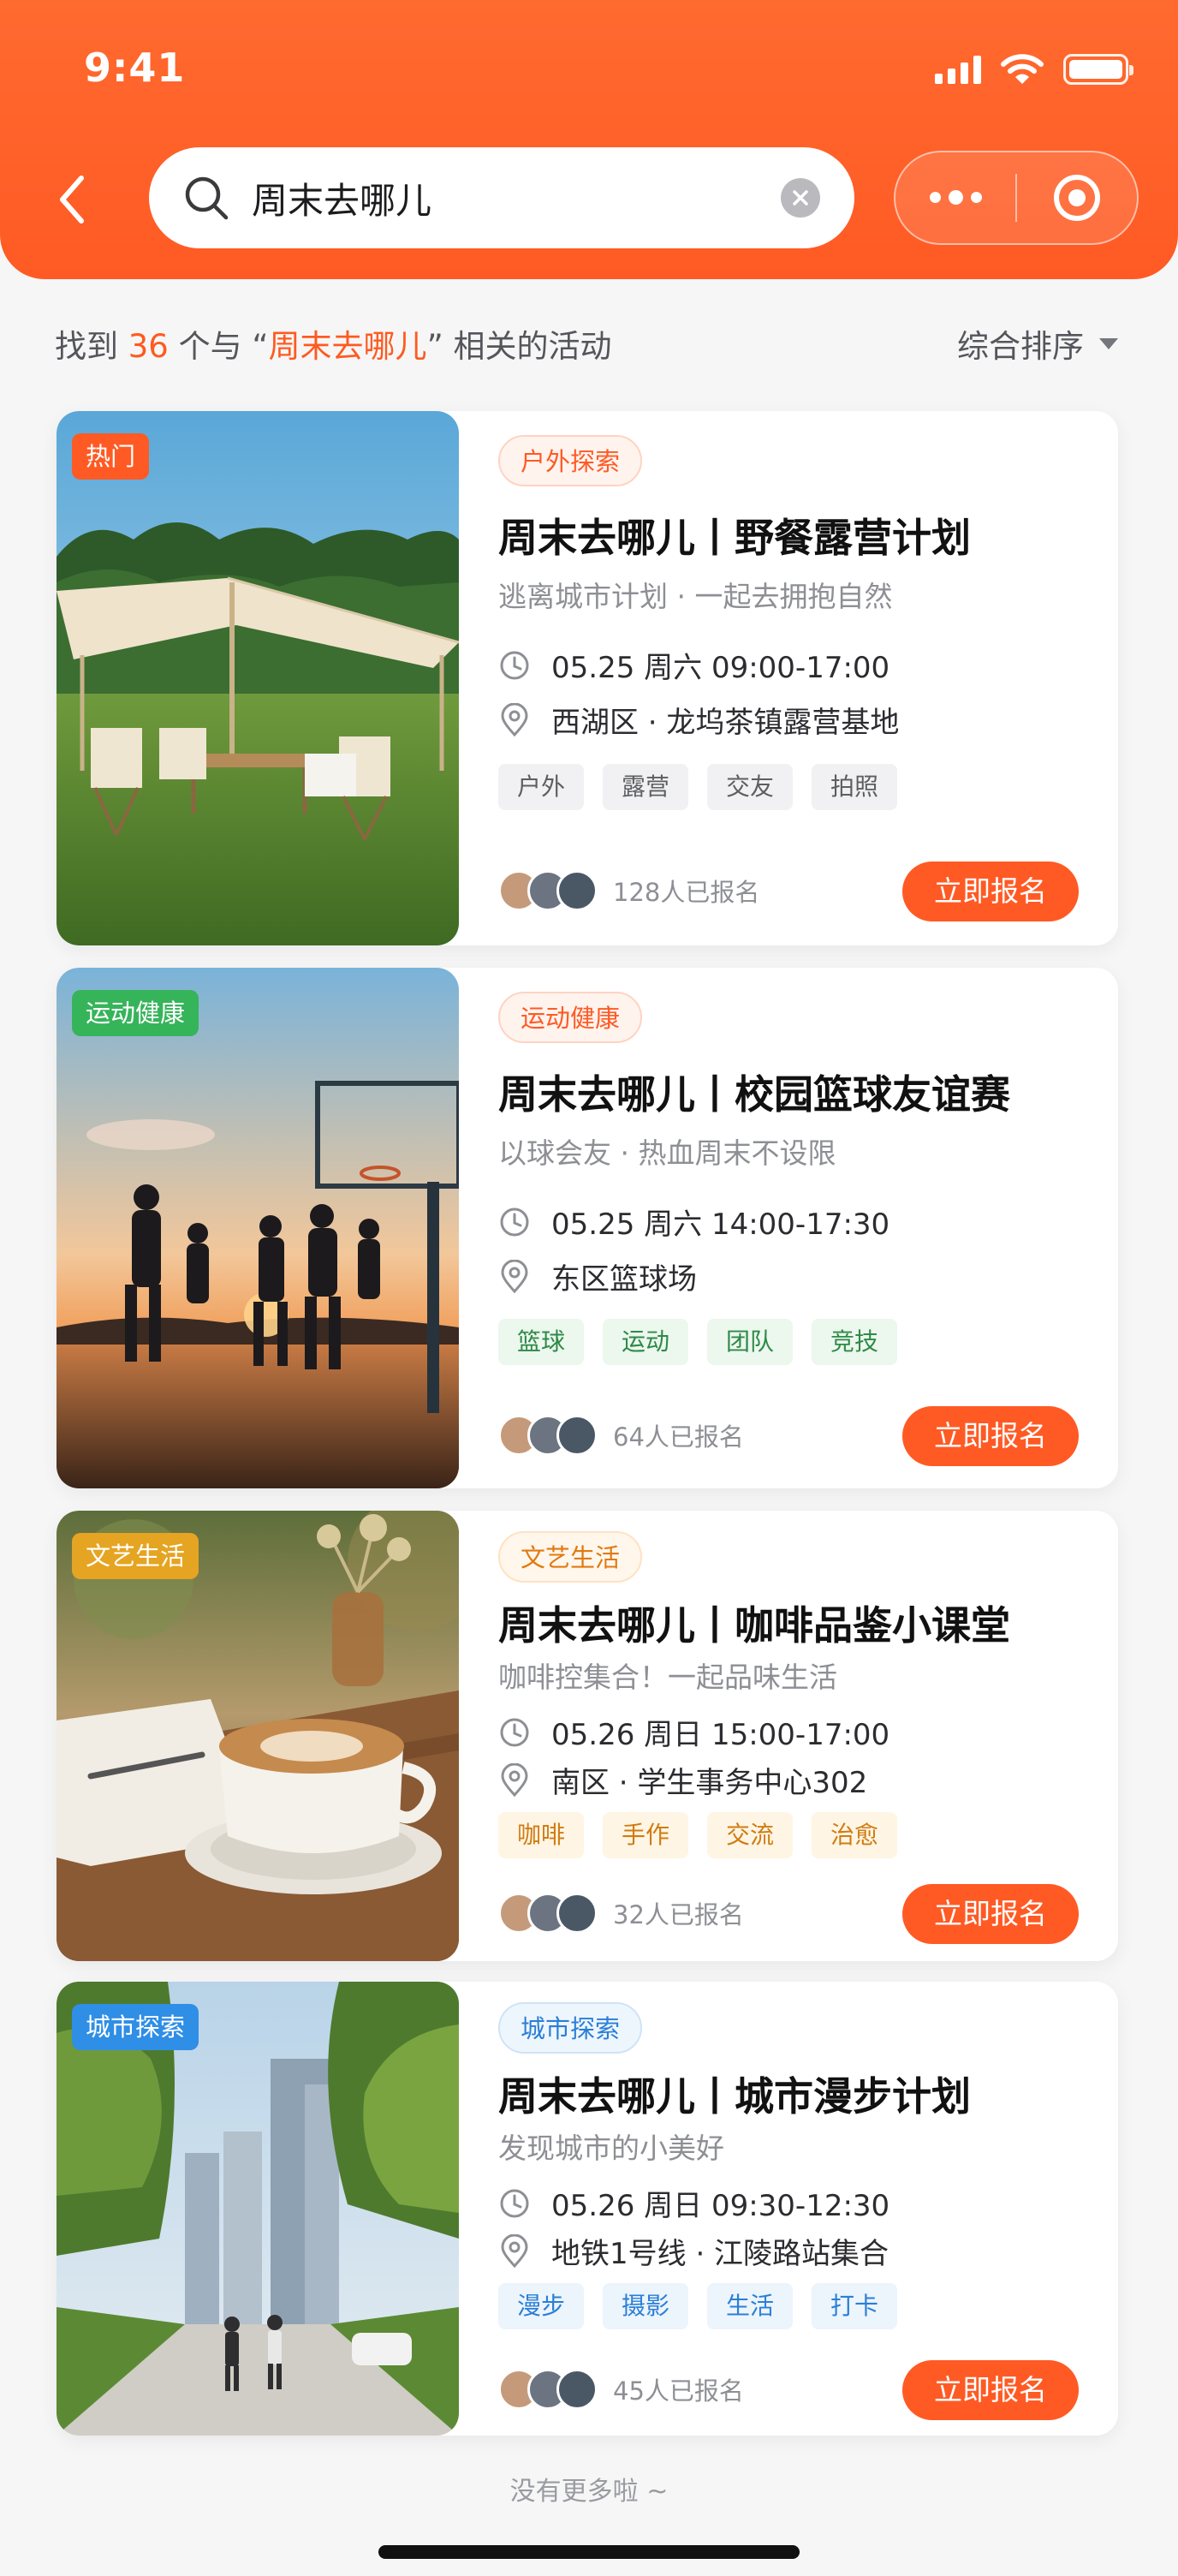 This screenshot has height=2576, width=1178. I want to click on summary-middle: 个与 “, so click(218, 347).